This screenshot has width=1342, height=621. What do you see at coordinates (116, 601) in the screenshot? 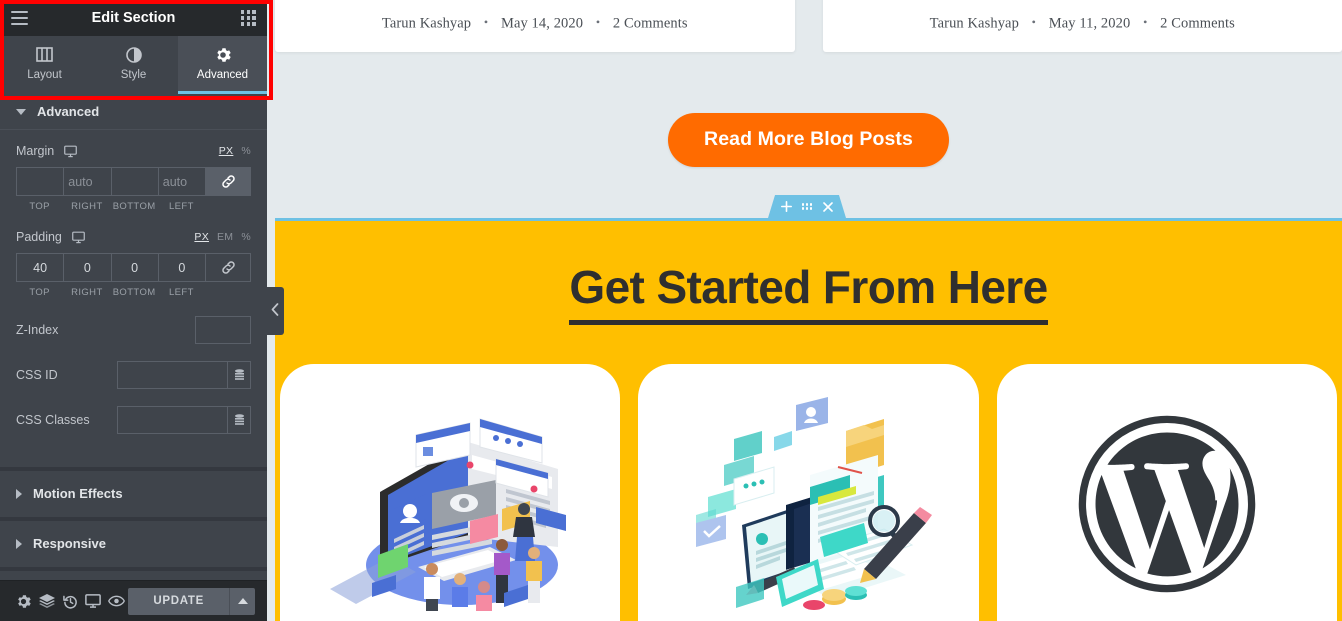
I see `preview-eye-icon` at bounding box center [116, 601].